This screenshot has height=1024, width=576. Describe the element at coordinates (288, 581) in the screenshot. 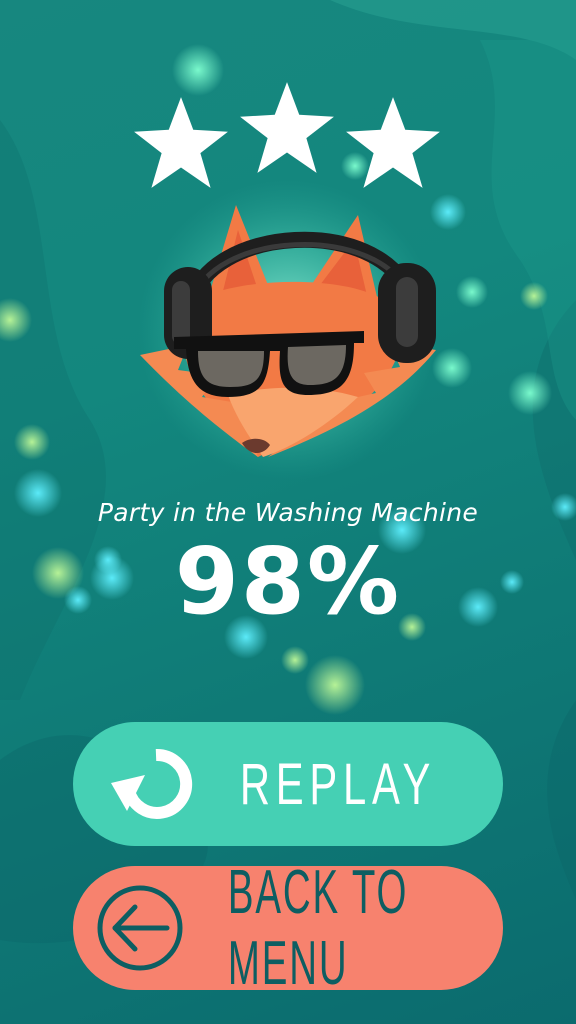

I see `score-percentage: 98%` at that location.